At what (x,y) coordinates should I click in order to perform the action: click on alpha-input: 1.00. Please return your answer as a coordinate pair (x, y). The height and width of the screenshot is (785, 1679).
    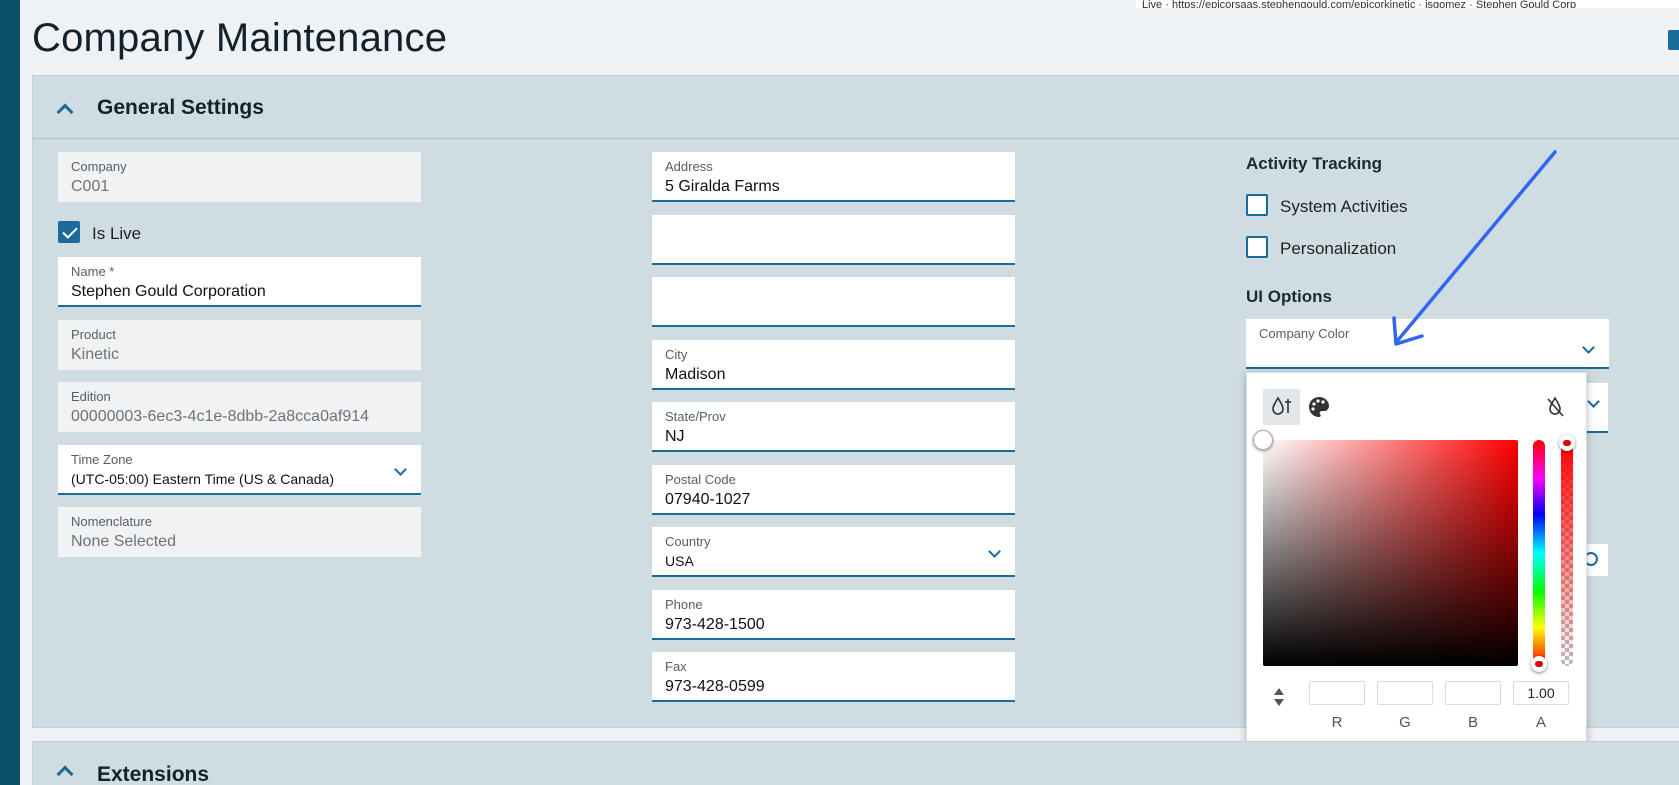
    Looking at the image, I should click on (1541, 693).